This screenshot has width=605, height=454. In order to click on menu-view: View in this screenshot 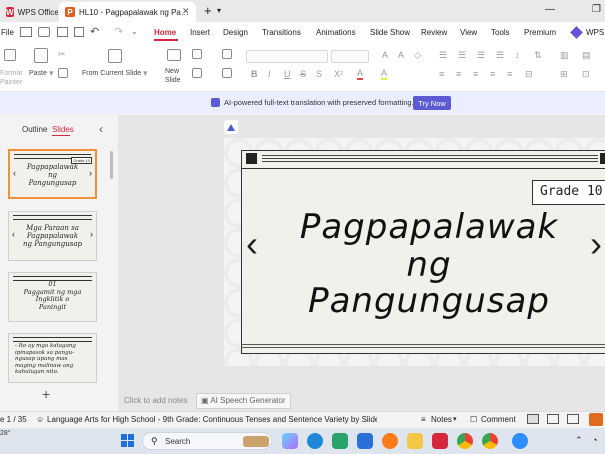, I will do `click(468, 32)`.